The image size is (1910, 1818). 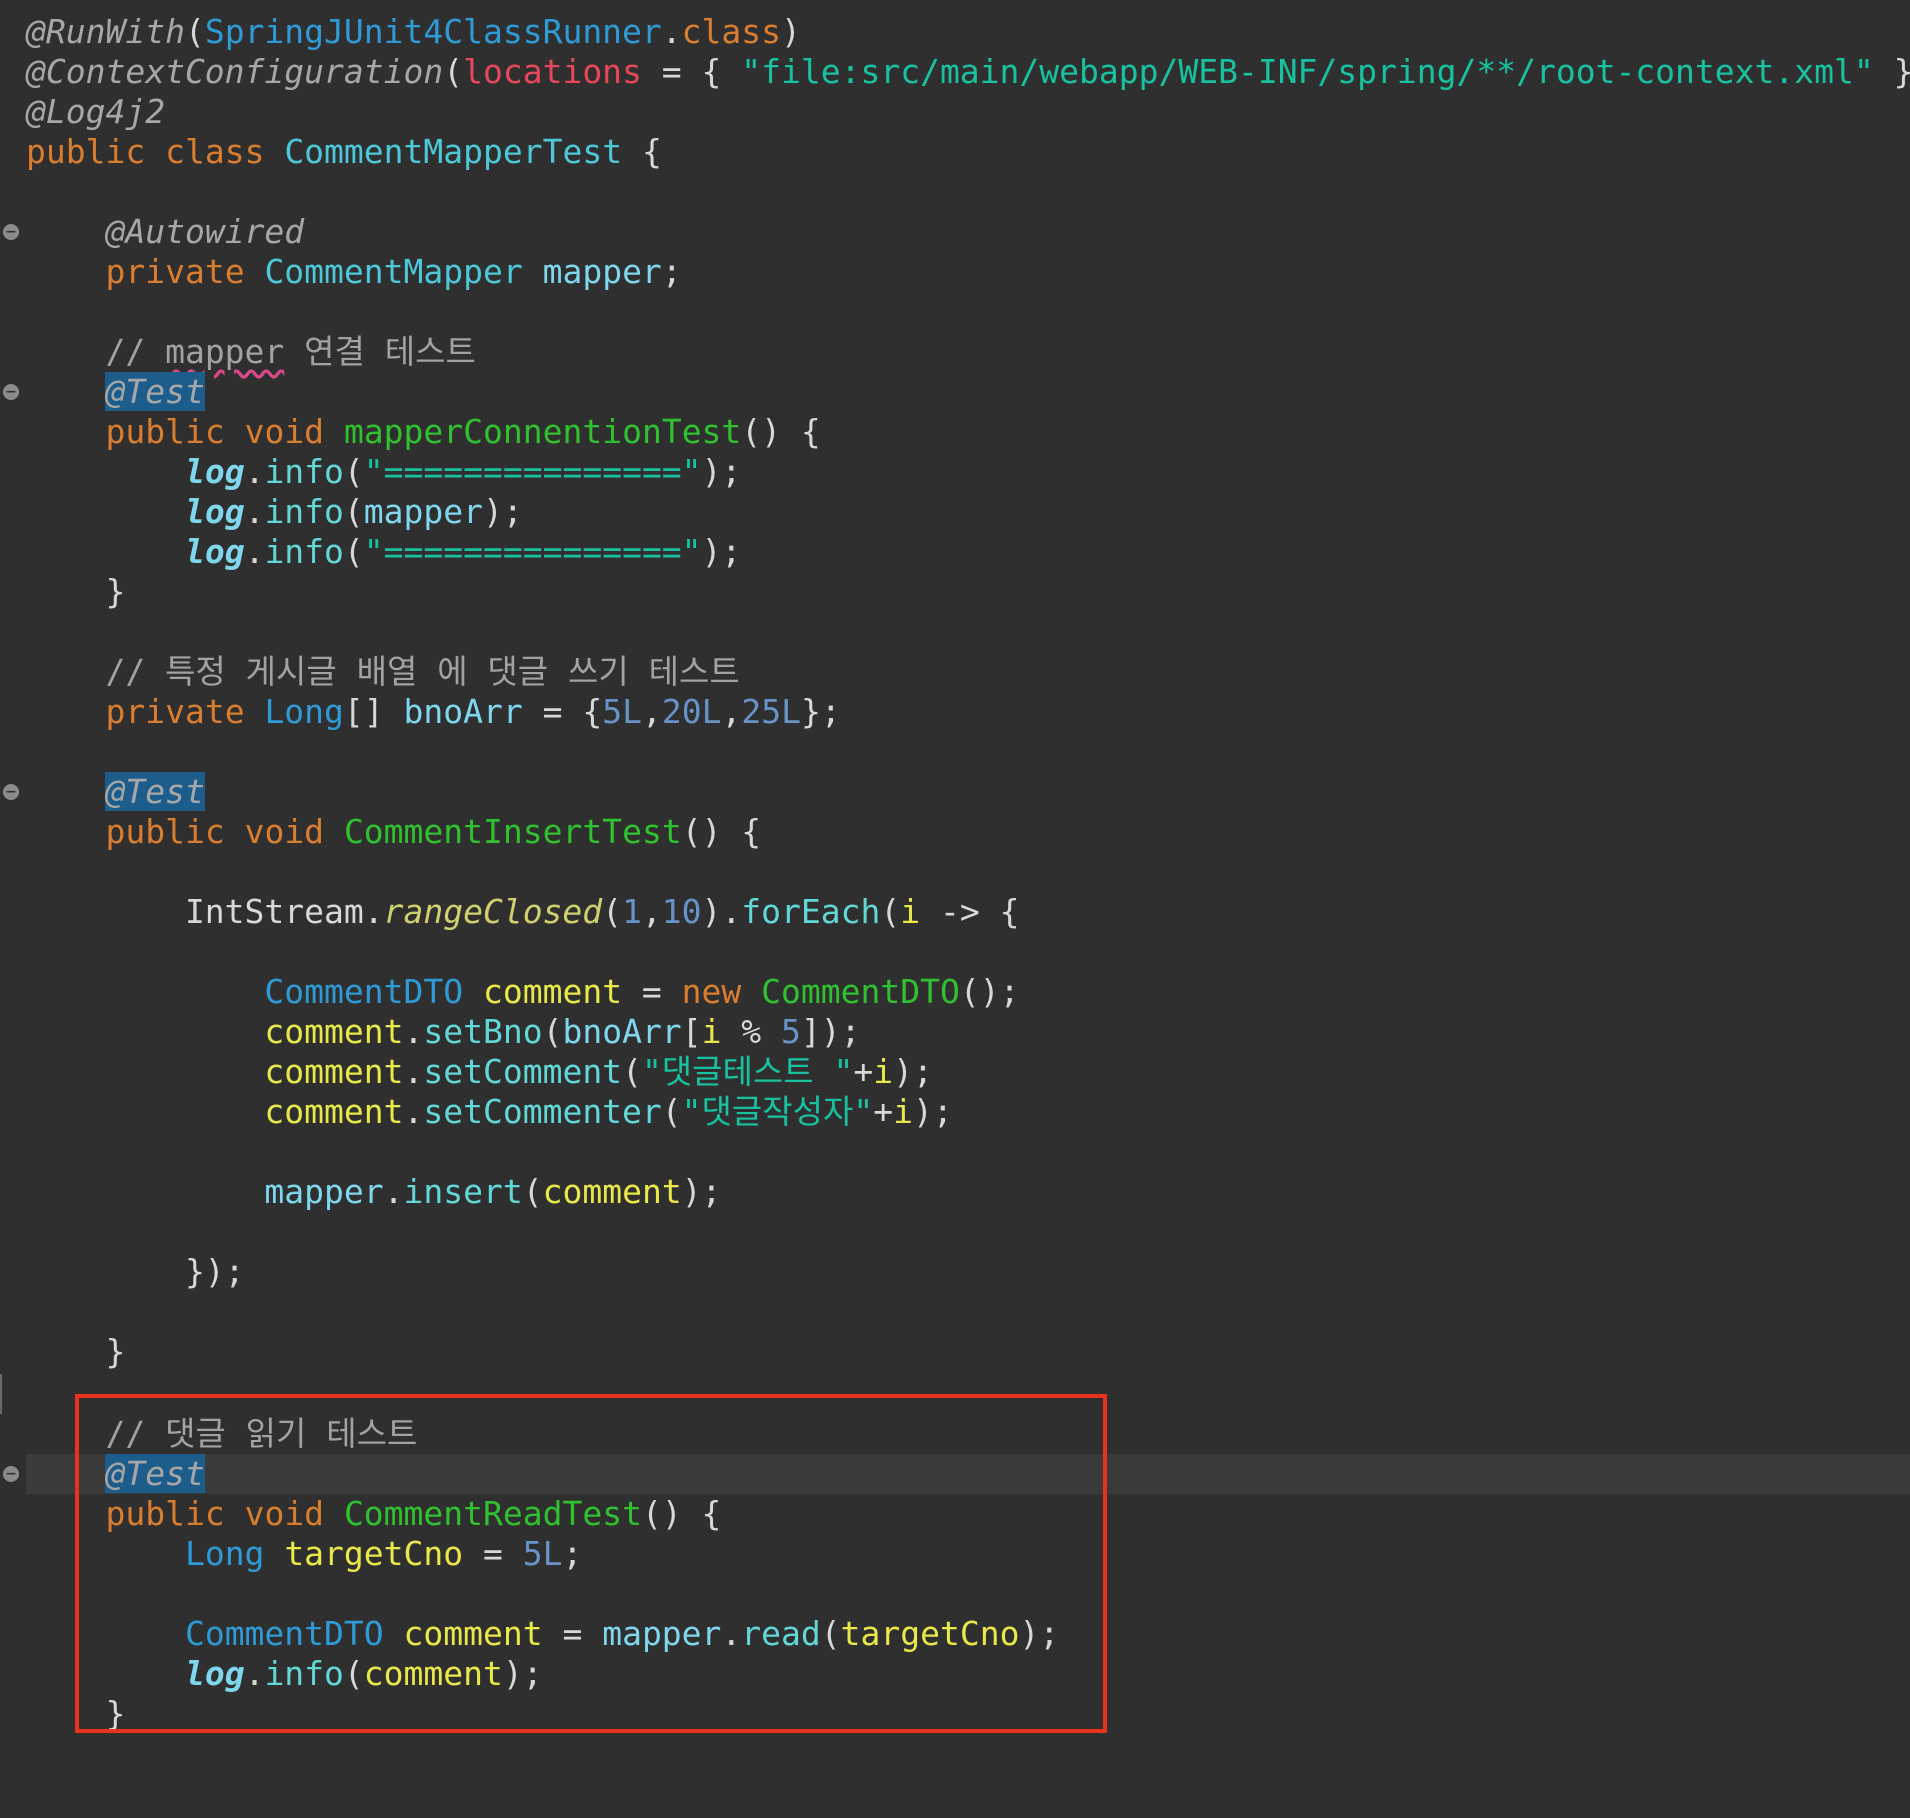 I want to click on code-token: };, so click(x=820, y=711).